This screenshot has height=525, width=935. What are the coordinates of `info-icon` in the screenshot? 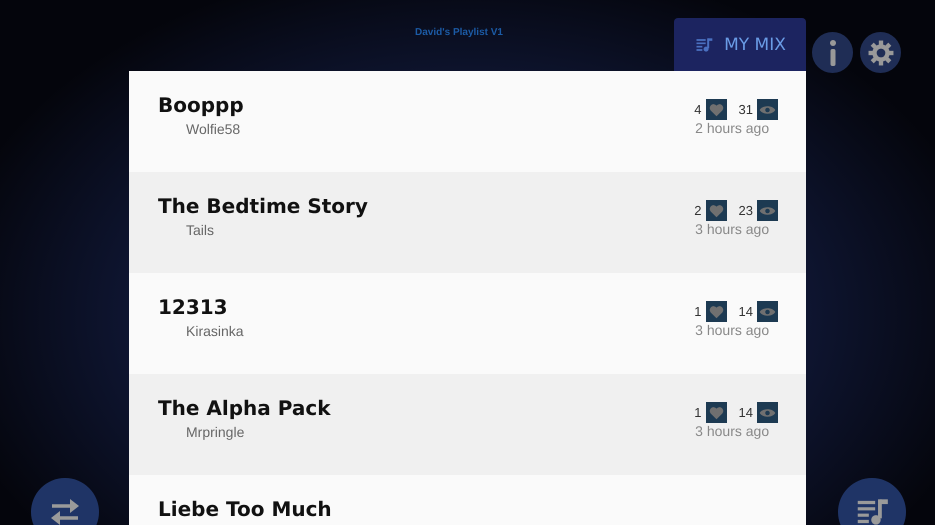 It's located at (832, 52).